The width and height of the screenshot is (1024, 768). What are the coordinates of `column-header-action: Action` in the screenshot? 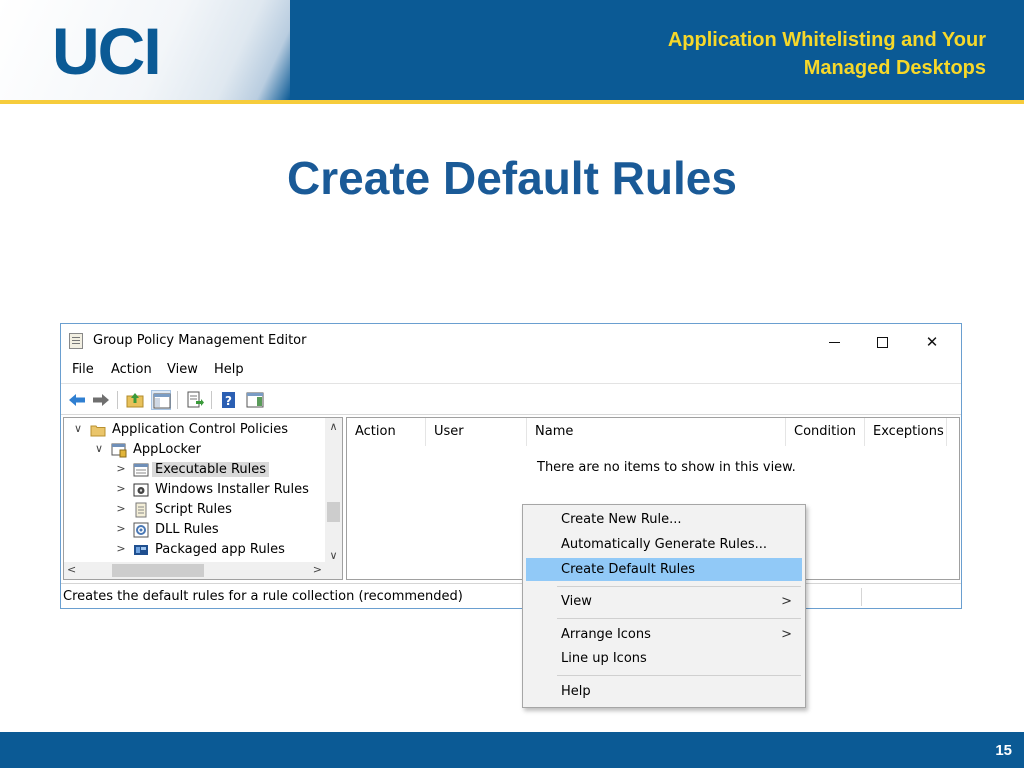 It's located at (386, 432).